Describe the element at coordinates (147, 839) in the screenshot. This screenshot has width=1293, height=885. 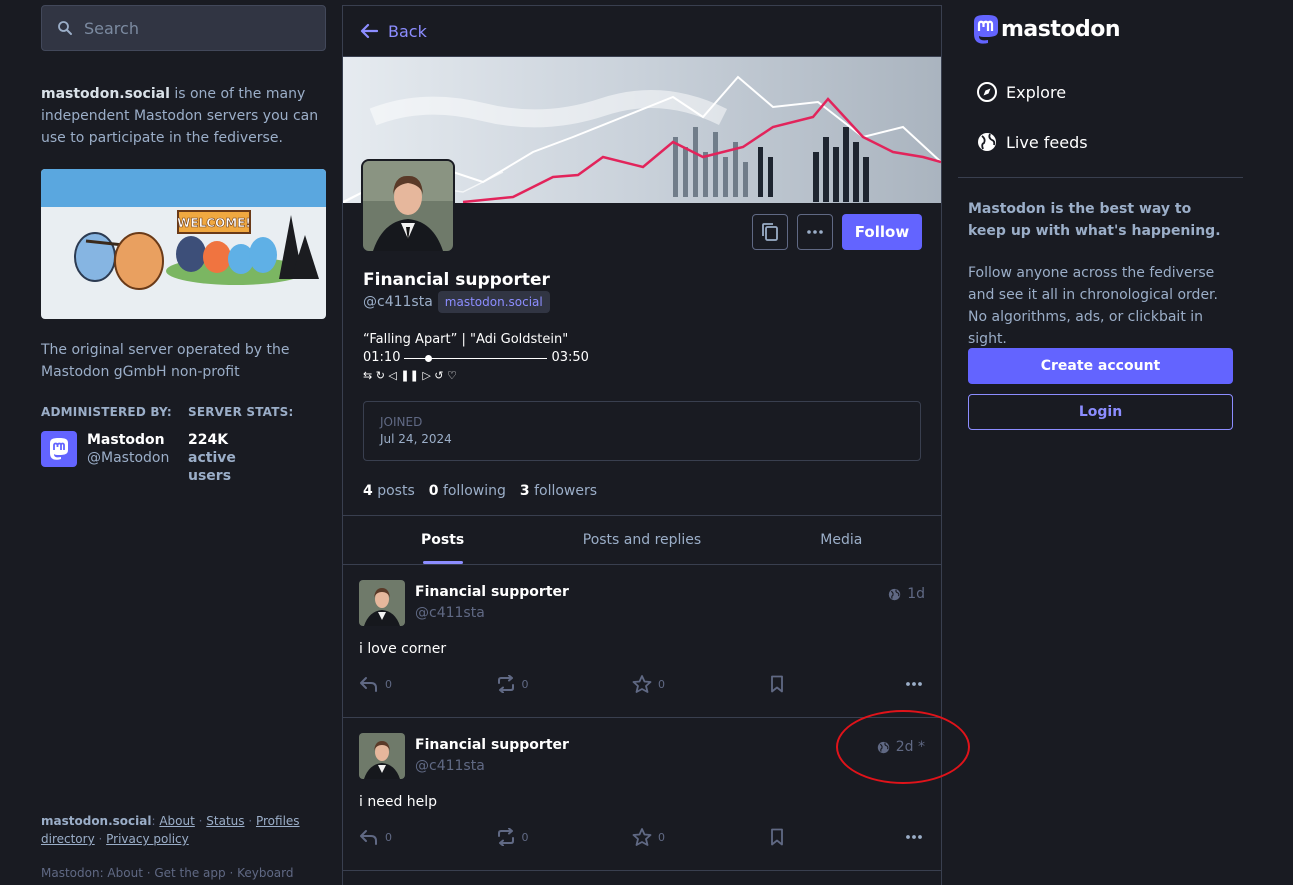
I see `footer-privacy-policy-link: Privacy policy` at that location.